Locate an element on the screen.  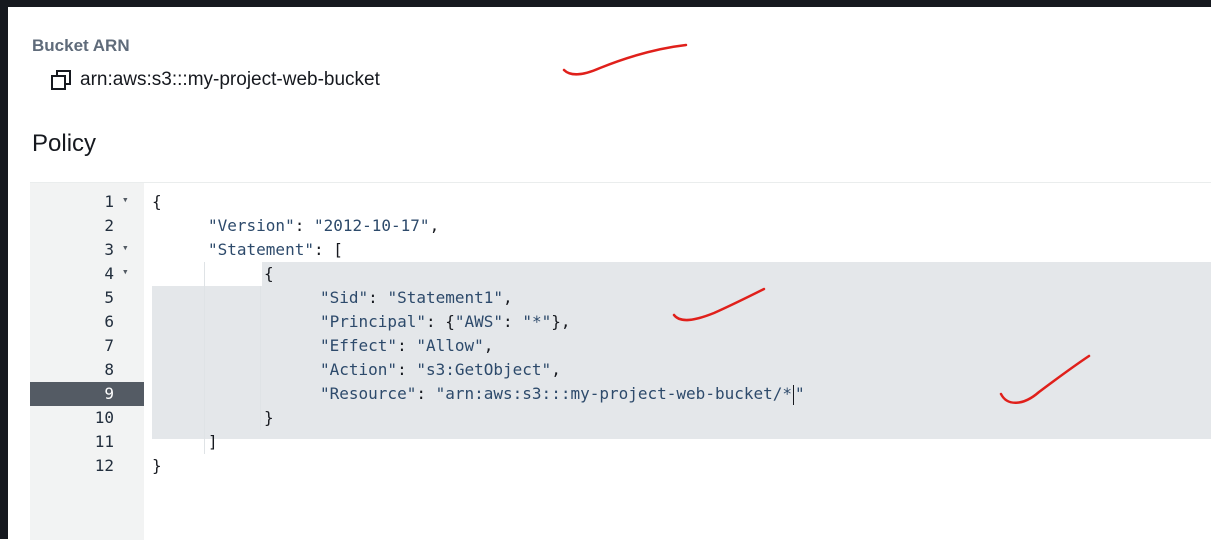
line-number-text: 3 is located at coordinates (109, 249).